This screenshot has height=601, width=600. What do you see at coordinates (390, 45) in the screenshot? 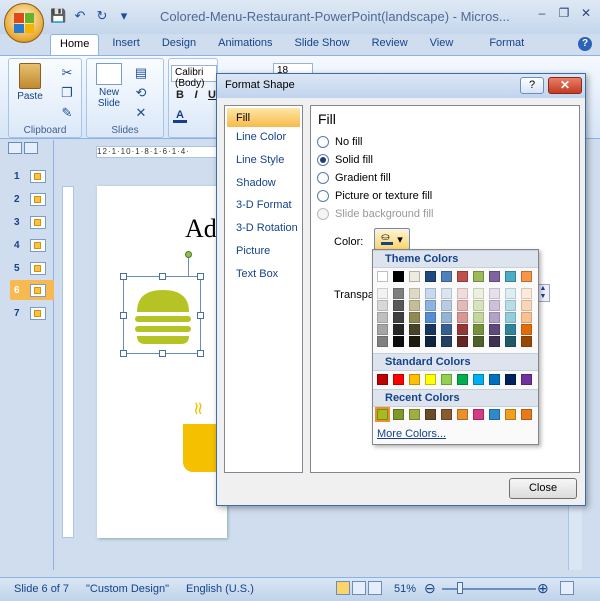
I see `tab-review: Review` at bounding box center [390, 45].